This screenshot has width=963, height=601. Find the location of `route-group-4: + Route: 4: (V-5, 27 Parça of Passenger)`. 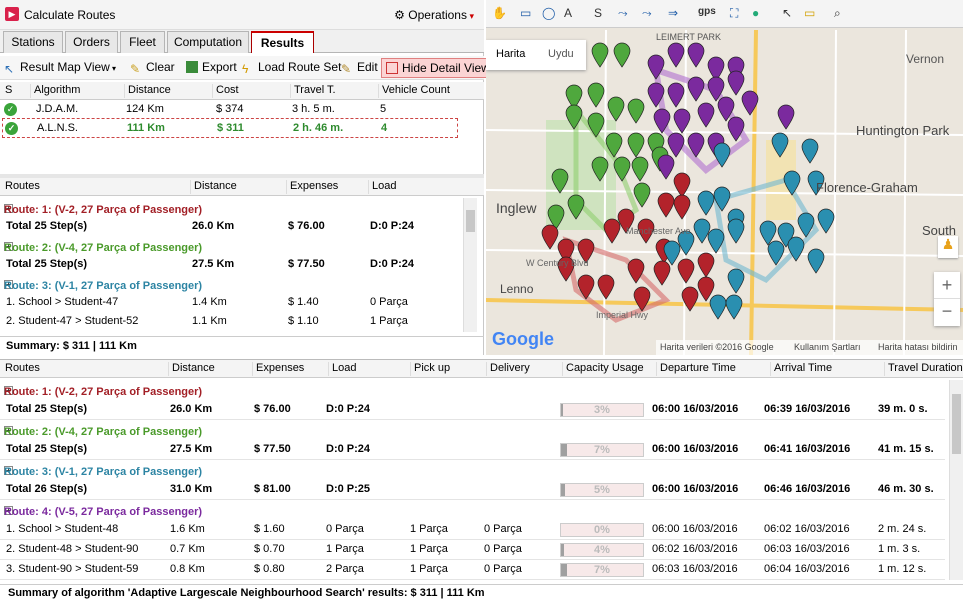

route-group-4: + Route: 4: (V-5, 27 Parça of Passenger) is located at coordinates (472, 509).